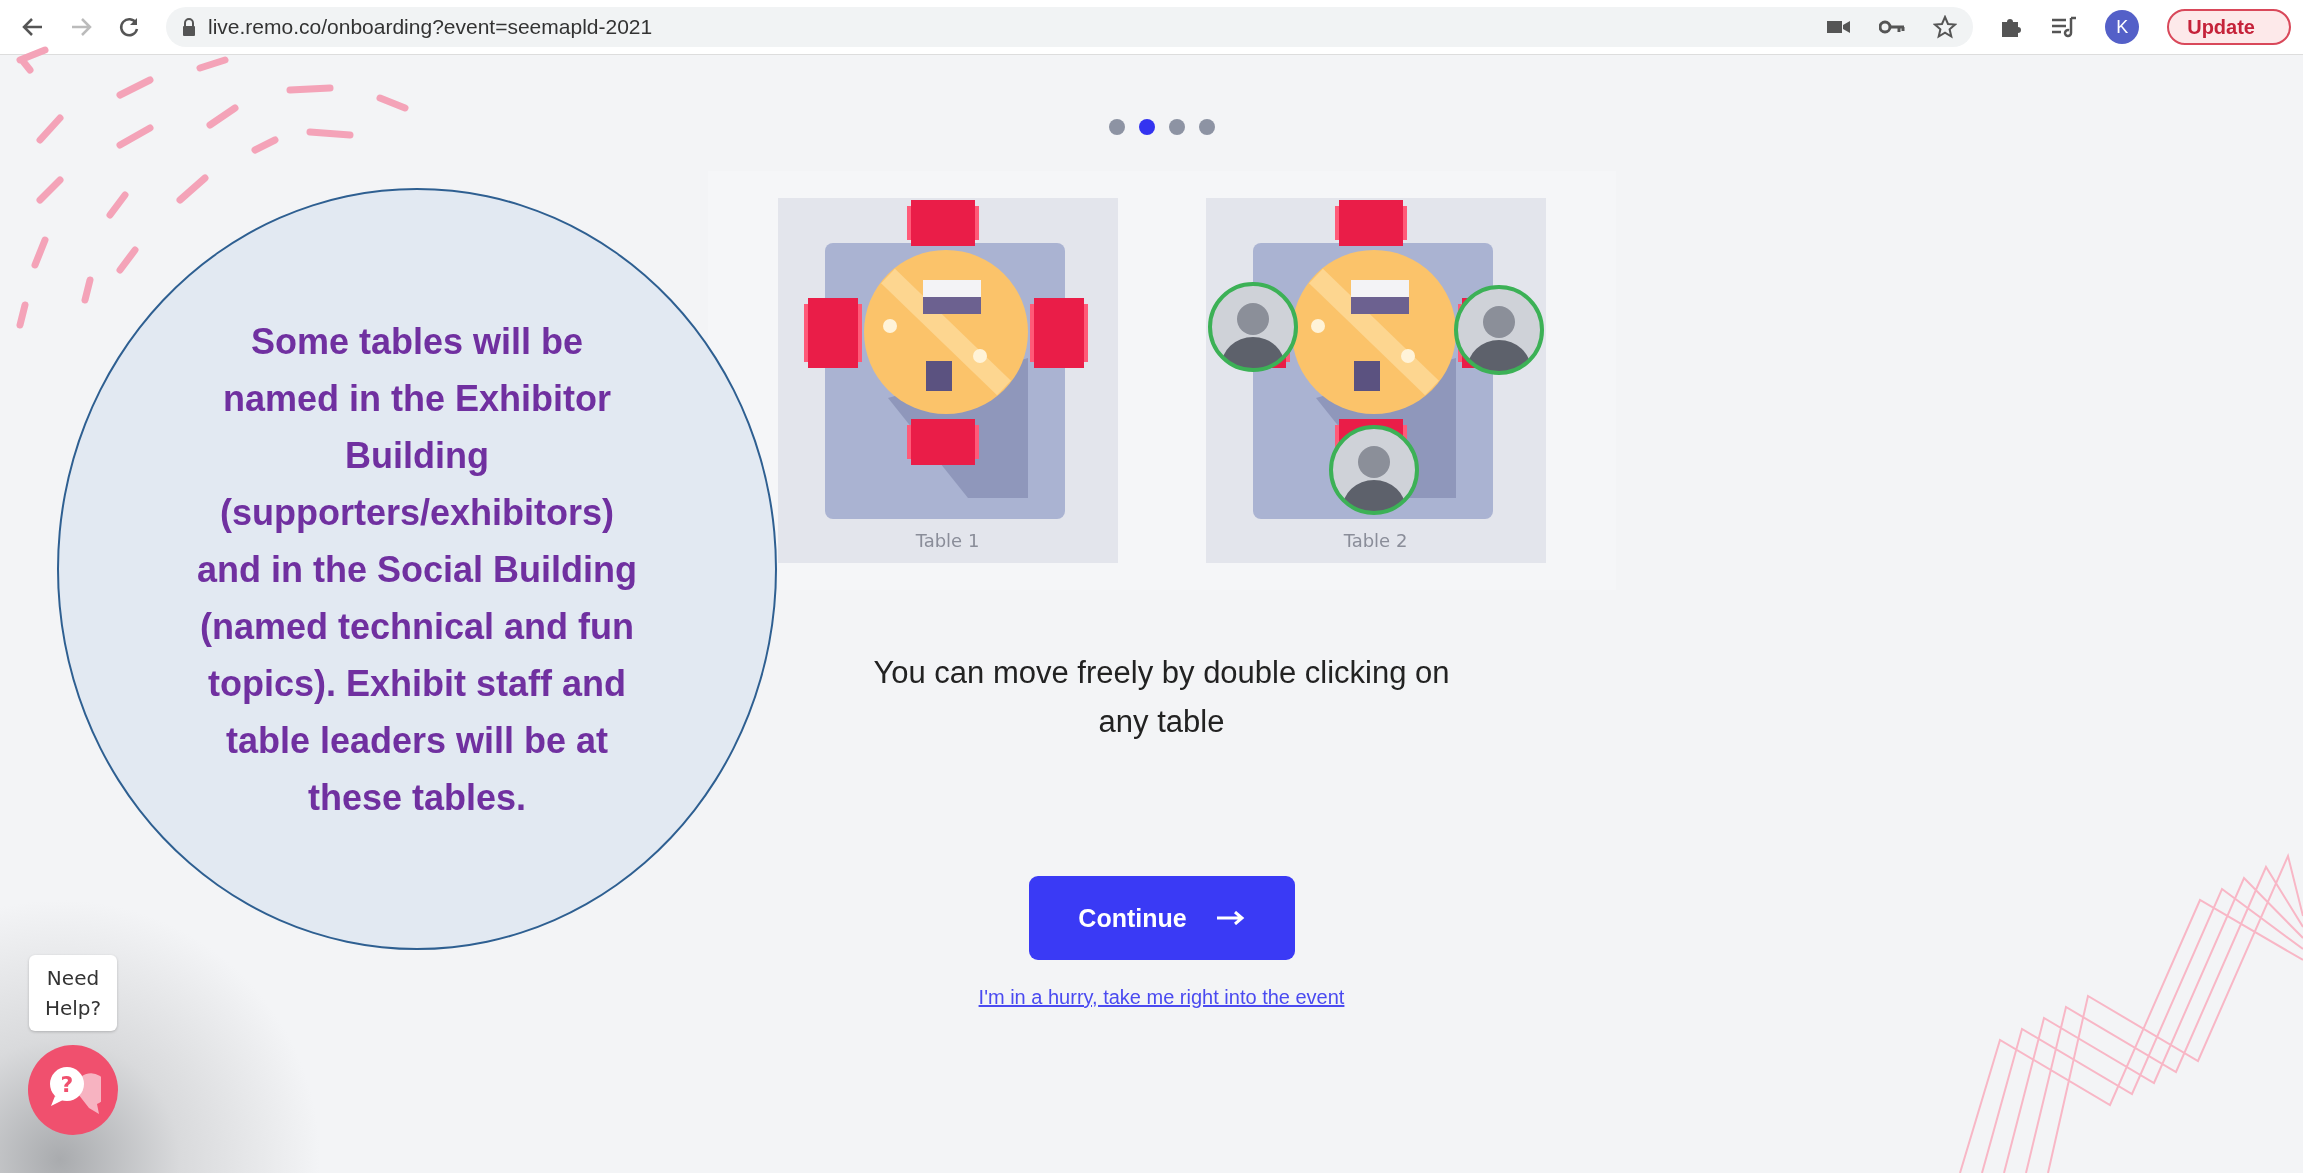 This screenshot has height=1173, width=2303. I want to click on star-icon, so click(1945, 27).